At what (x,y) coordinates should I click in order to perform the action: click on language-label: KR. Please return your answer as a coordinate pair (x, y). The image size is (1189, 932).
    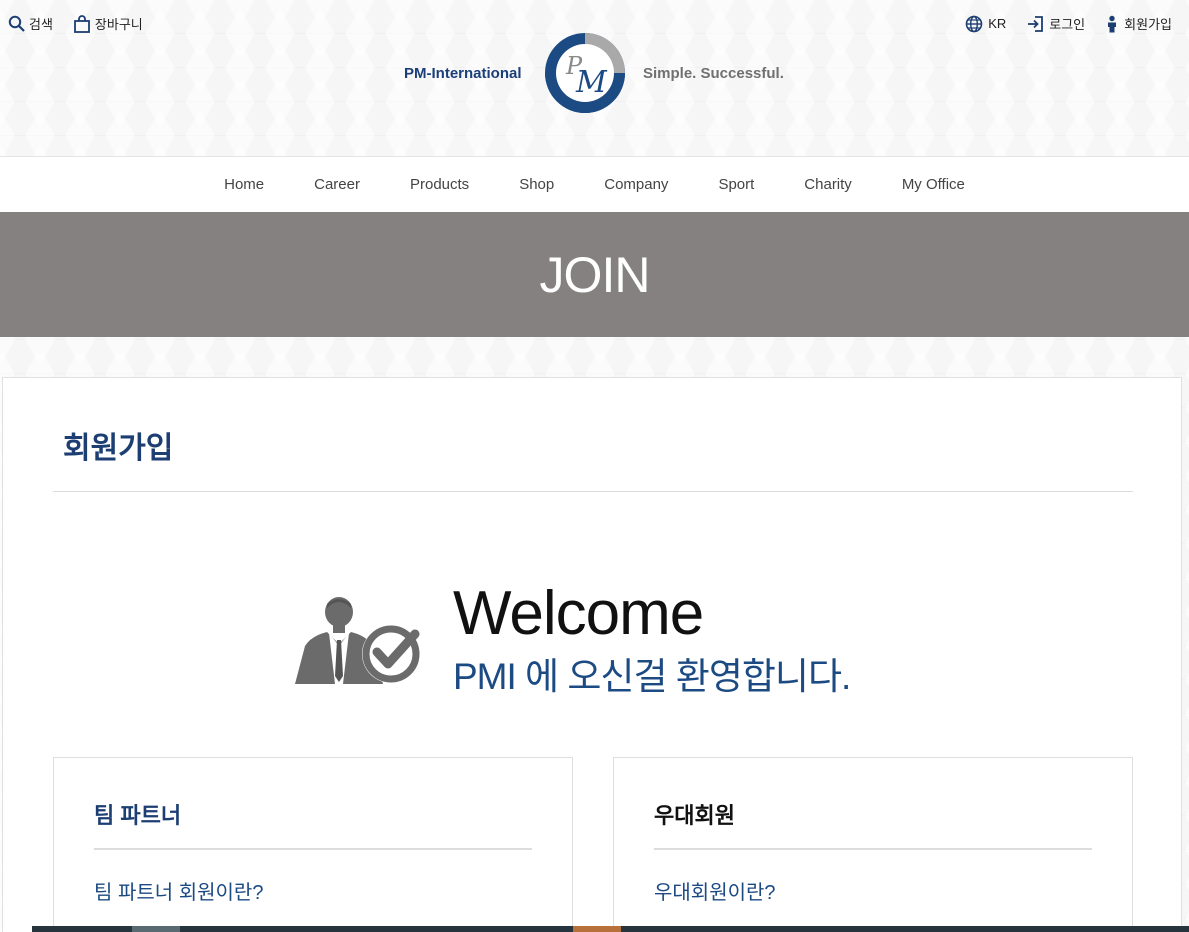
    Looking at the image, I should click on (997, 23).